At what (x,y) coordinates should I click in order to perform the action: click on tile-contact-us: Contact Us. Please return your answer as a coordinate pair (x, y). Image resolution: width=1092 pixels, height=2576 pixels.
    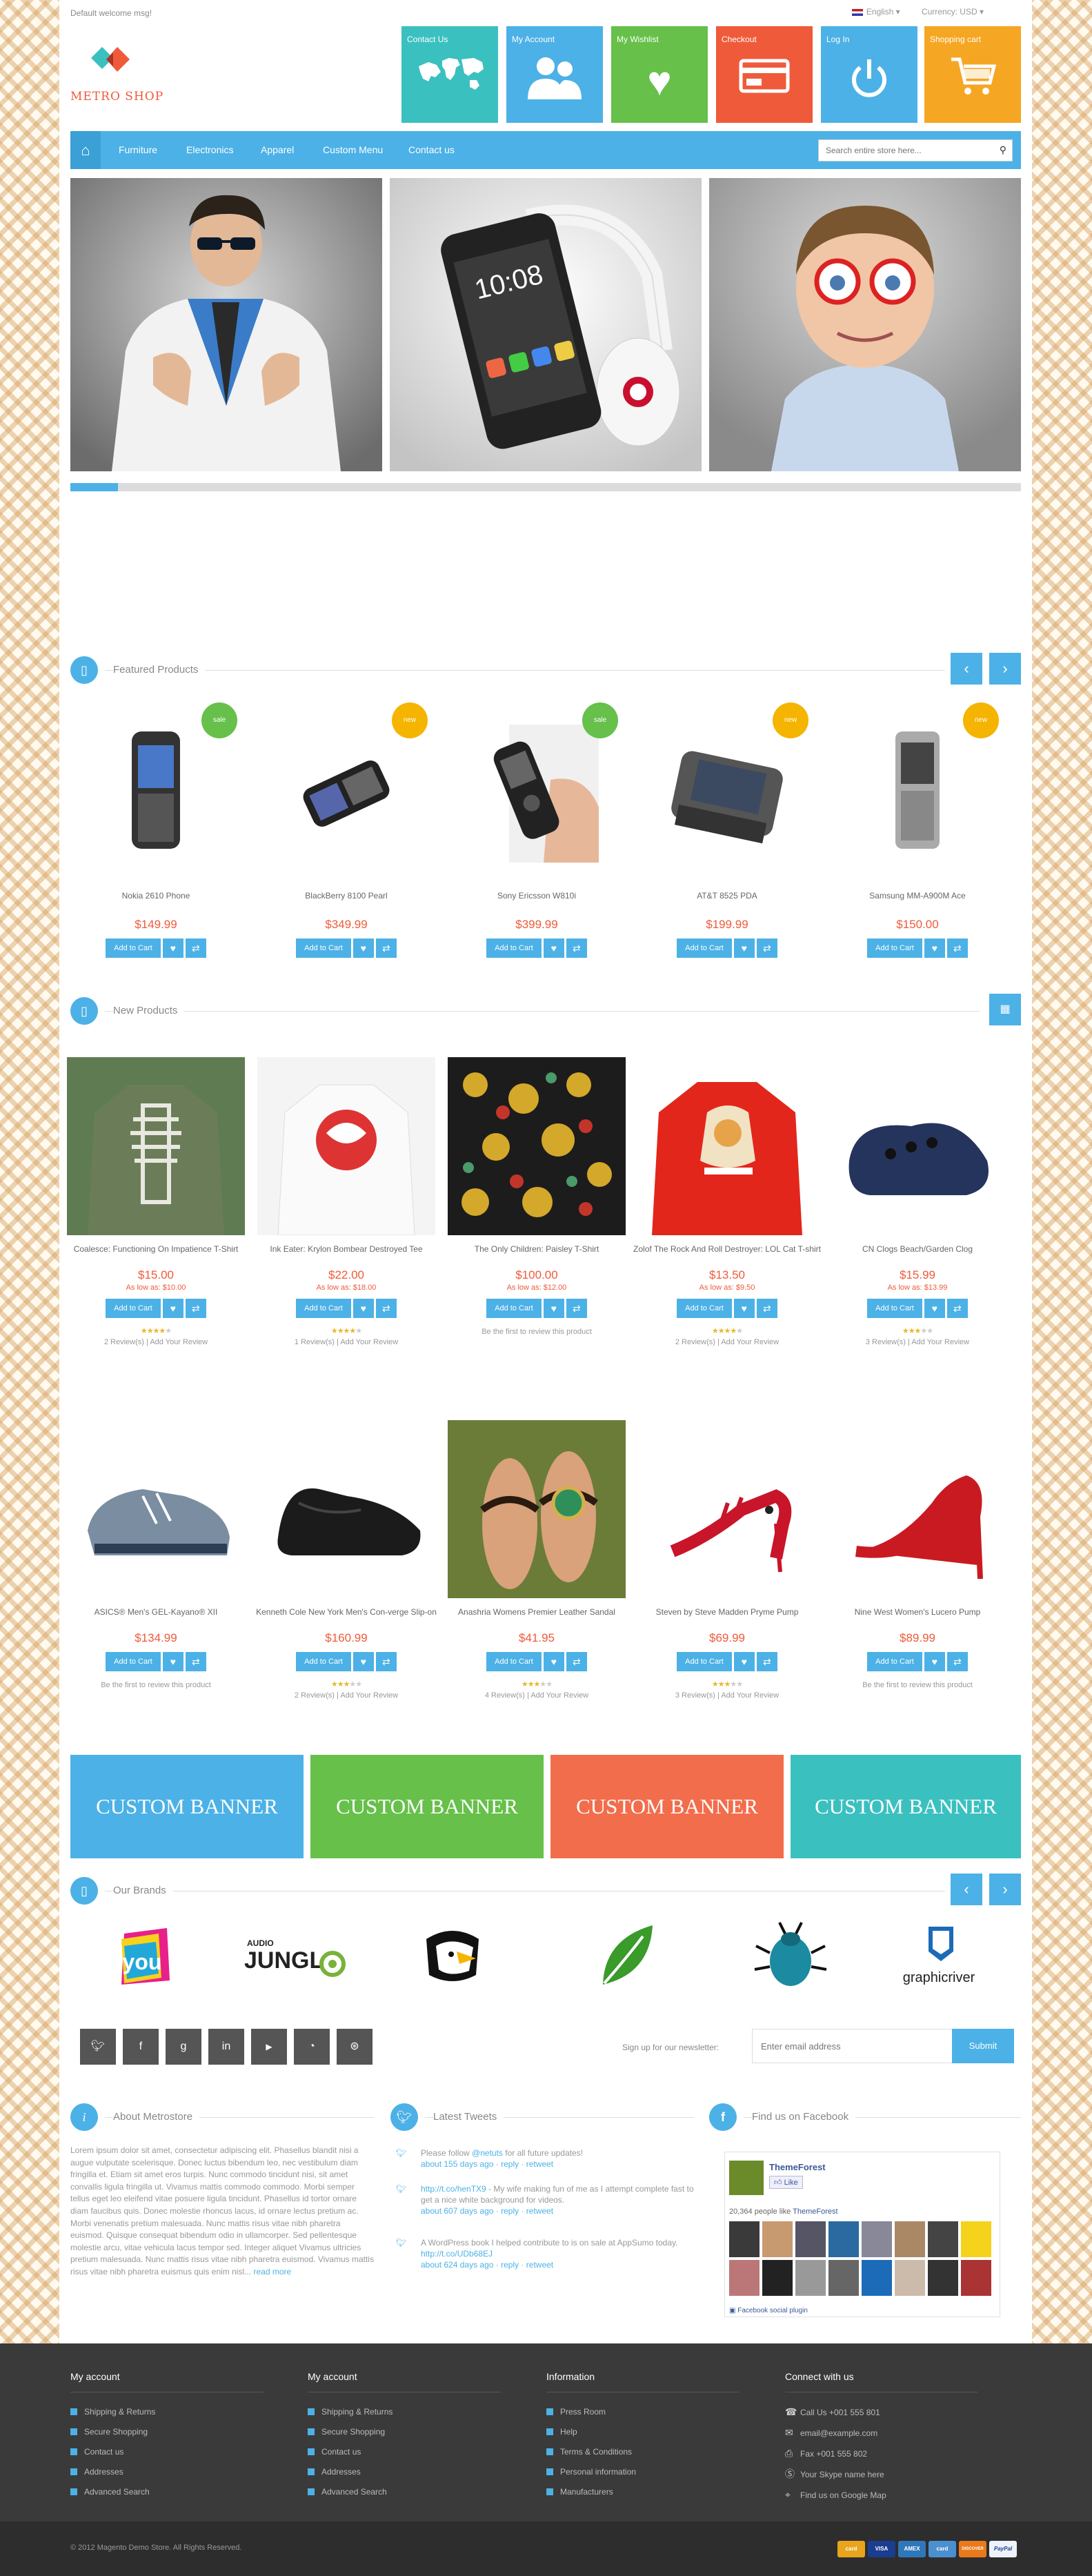
    Looking at the image, I should click on (449, 74).